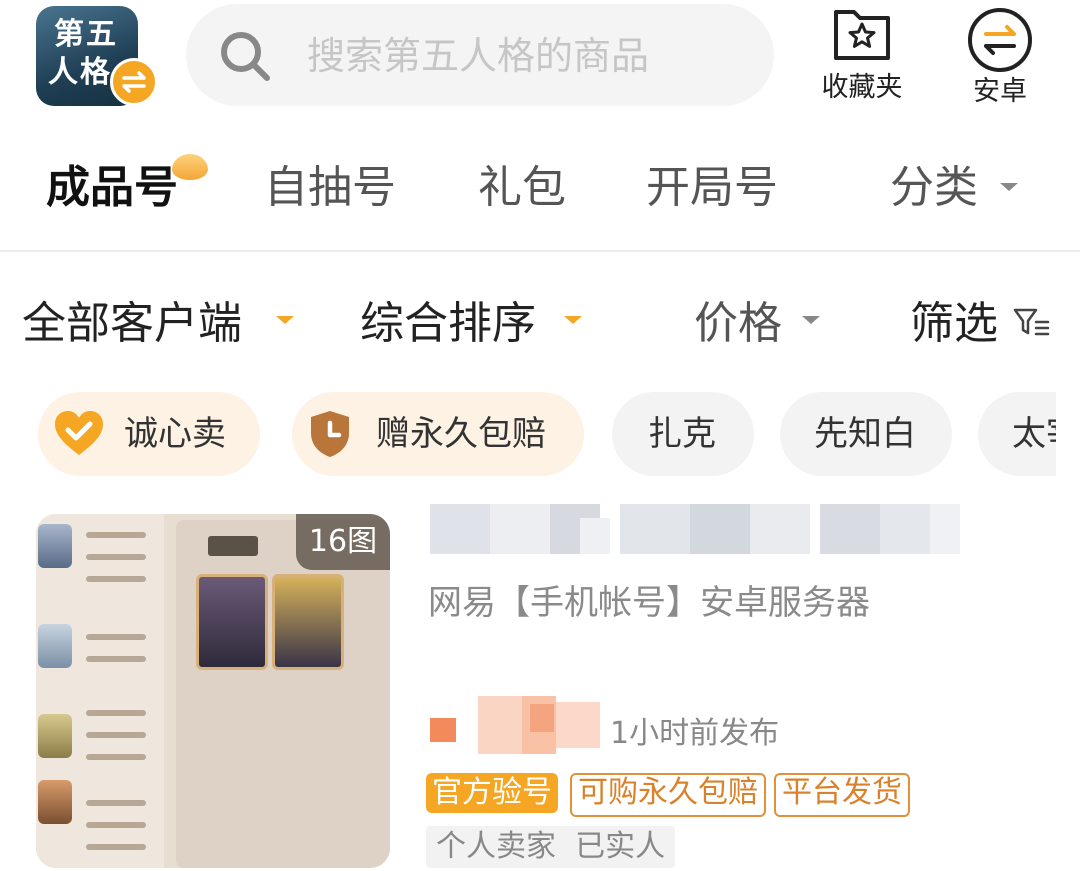 The height and width of the screenshot is (871, 1080). I want to click on listing-subtitle: 网易【手机帐号】安卓服务器, so click(649, 603).